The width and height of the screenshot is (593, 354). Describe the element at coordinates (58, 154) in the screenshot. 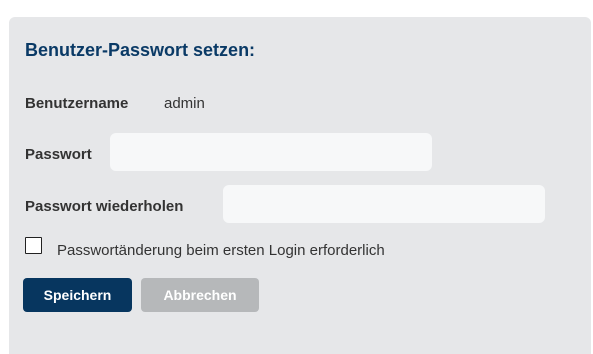

I see `password-label: Passwort` at that location.